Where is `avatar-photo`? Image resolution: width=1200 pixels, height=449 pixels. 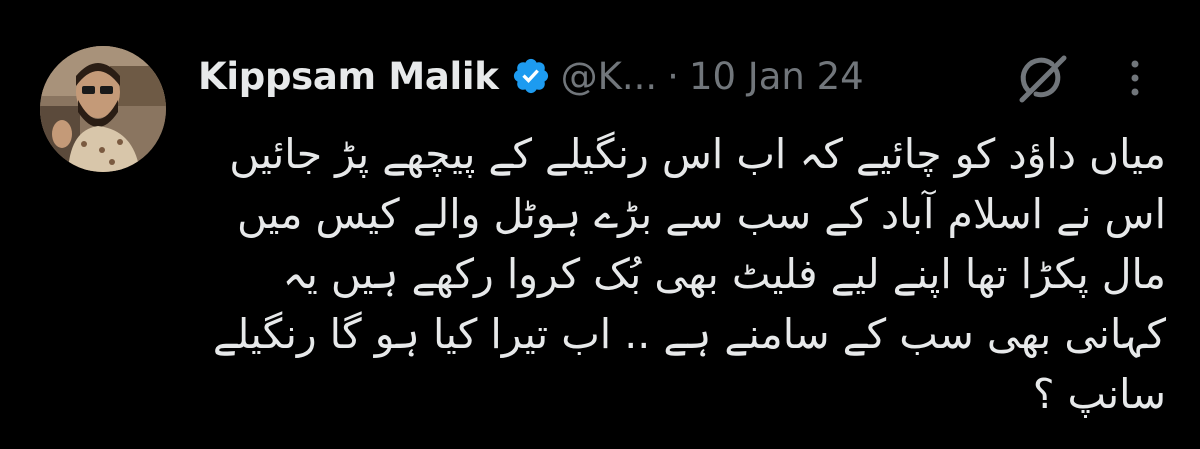
avatar-photo is located at coordinates (103, 109).